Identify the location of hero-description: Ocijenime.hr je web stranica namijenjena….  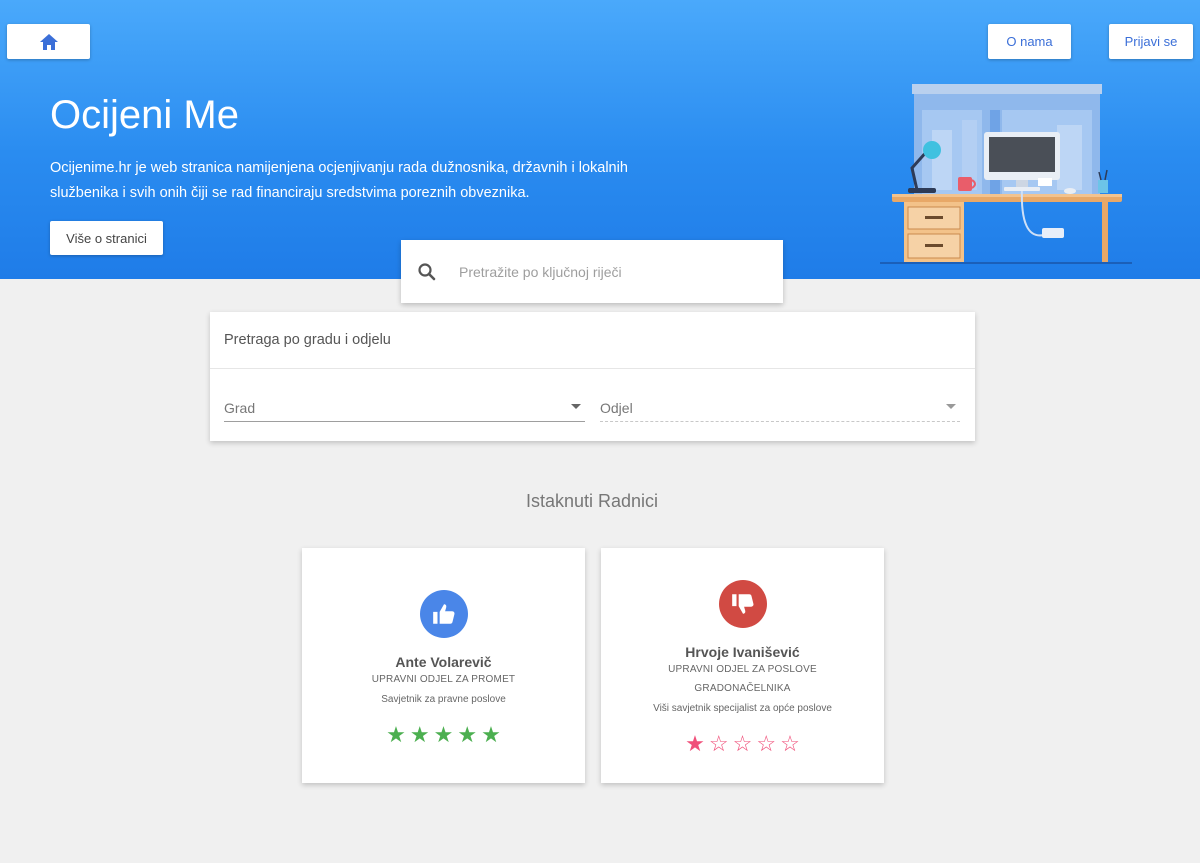
(339, 180).